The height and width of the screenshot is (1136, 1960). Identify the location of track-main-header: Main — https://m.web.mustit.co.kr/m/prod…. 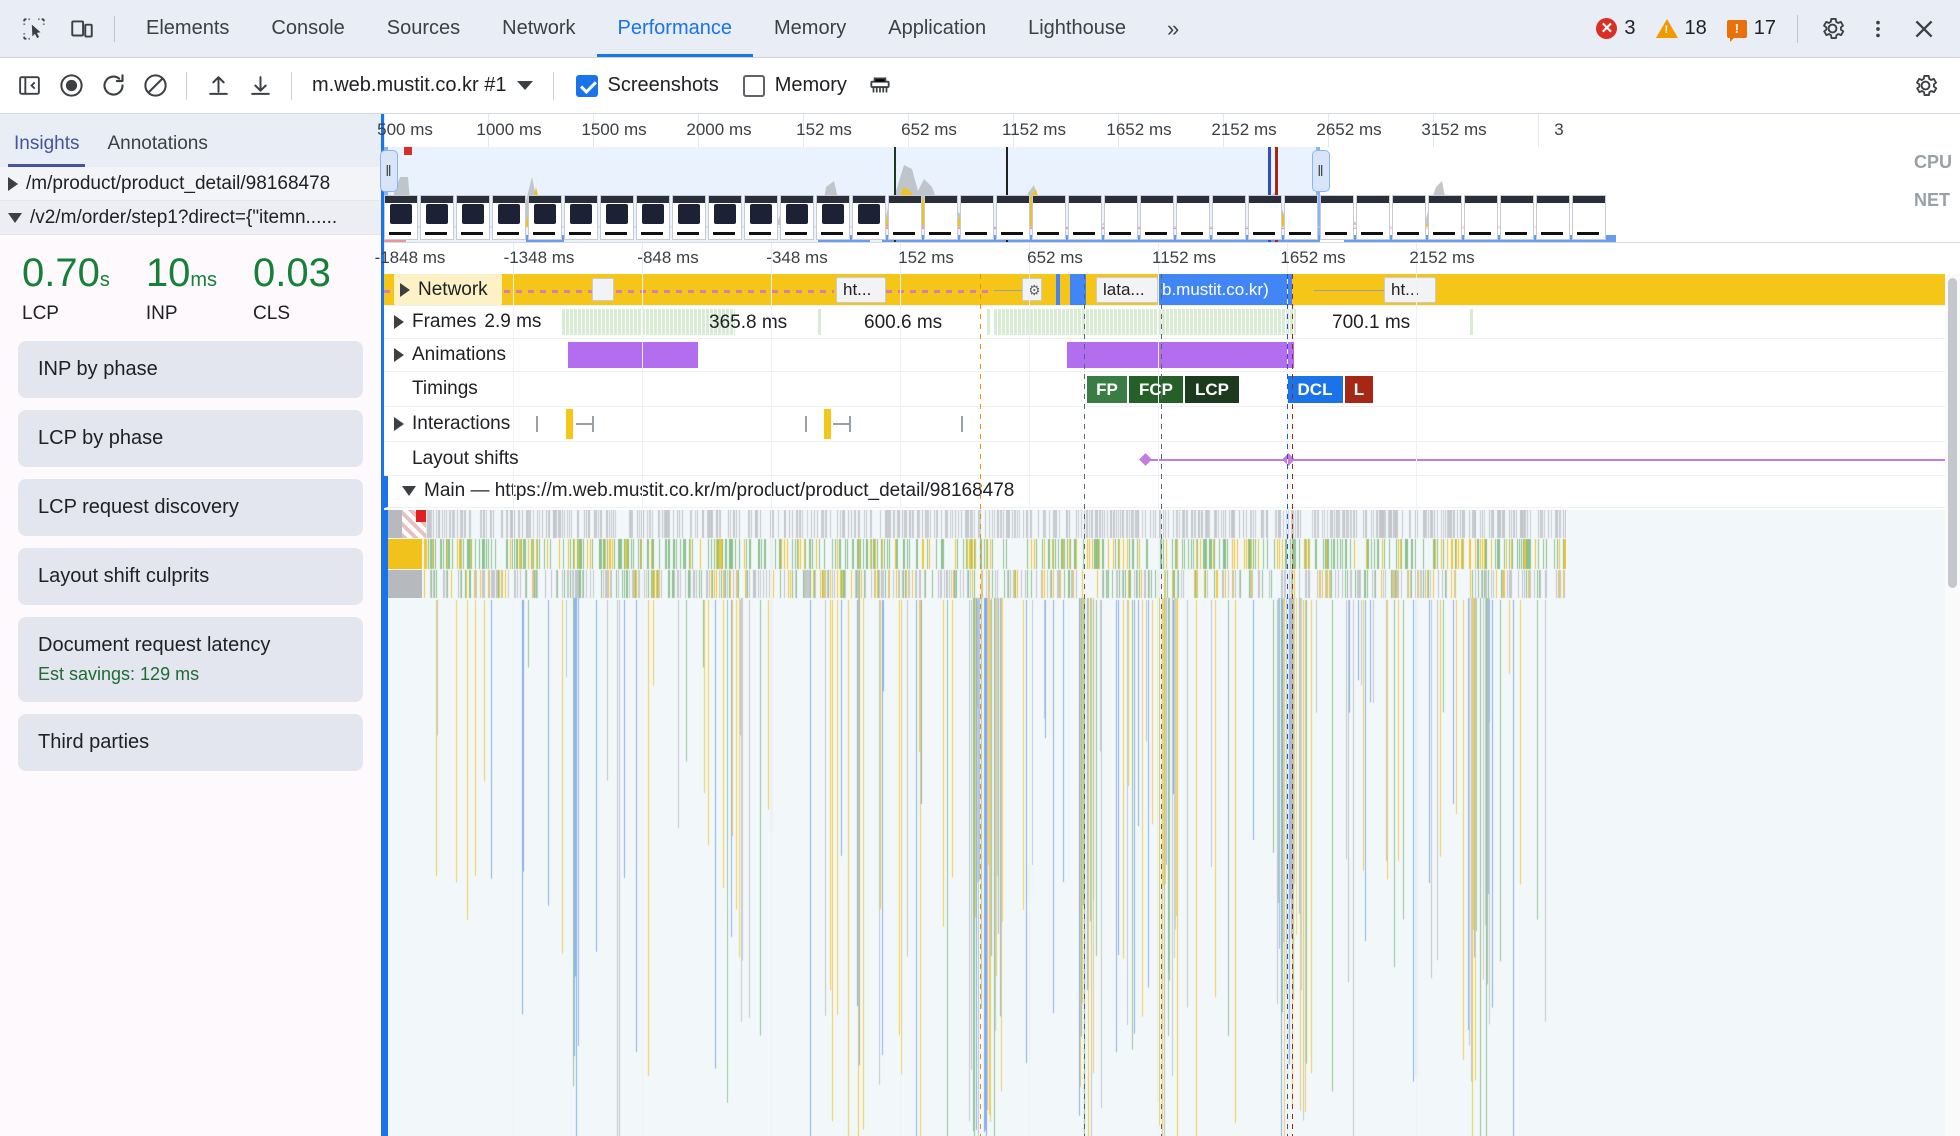
(1172, 492).